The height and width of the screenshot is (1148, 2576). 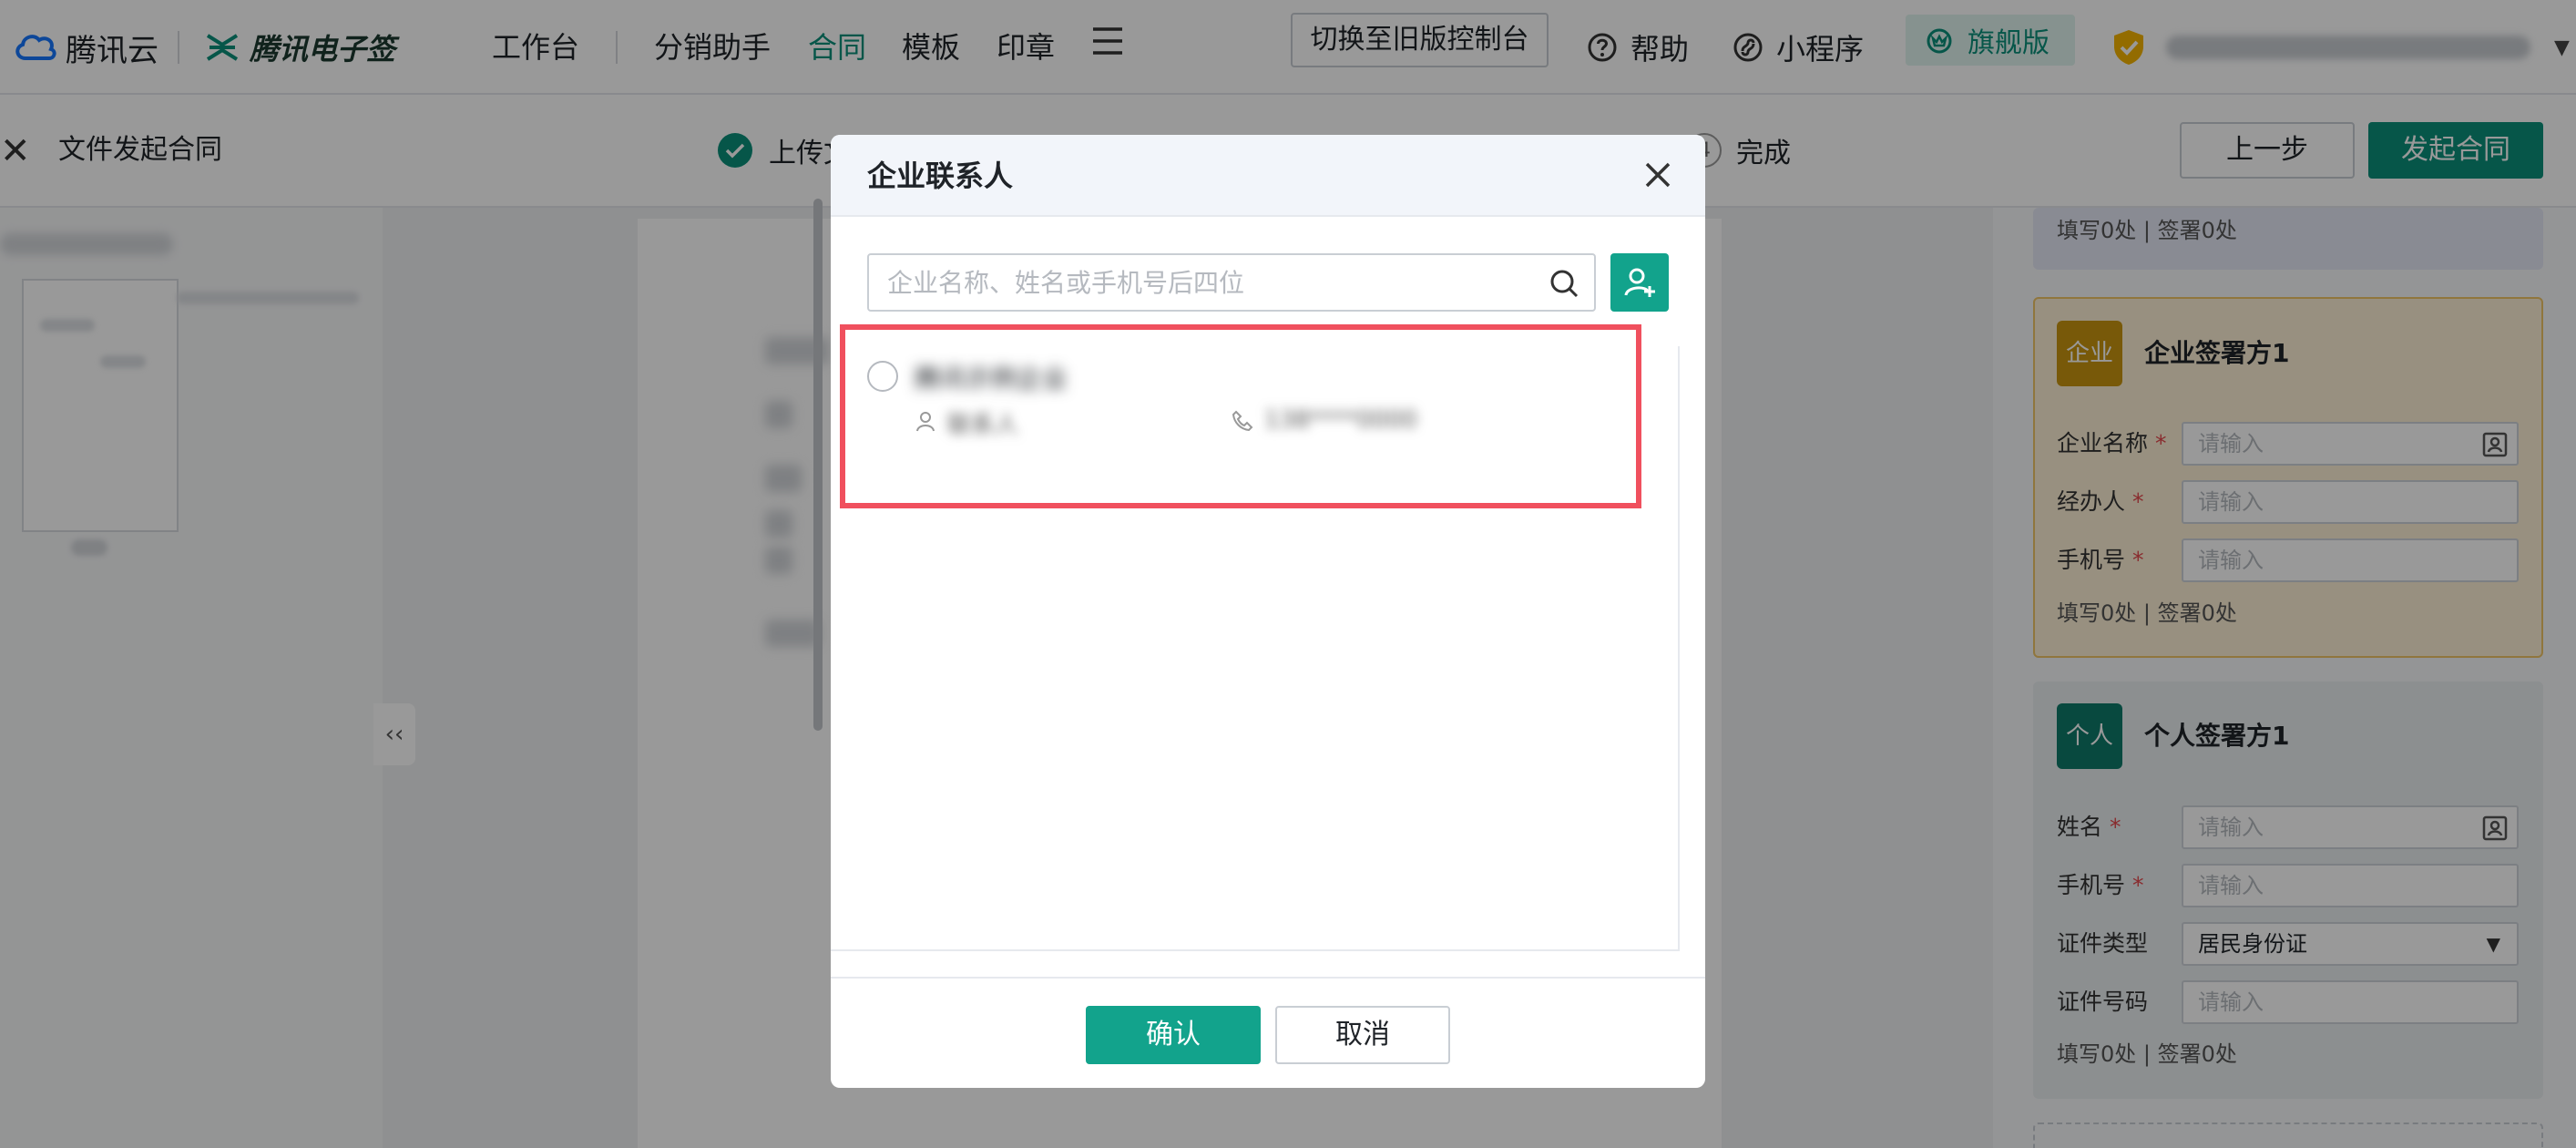 What do you see at coordinates (925, 421) in the screenshot?
I see `person-icon` at bounding box center [925, 421].